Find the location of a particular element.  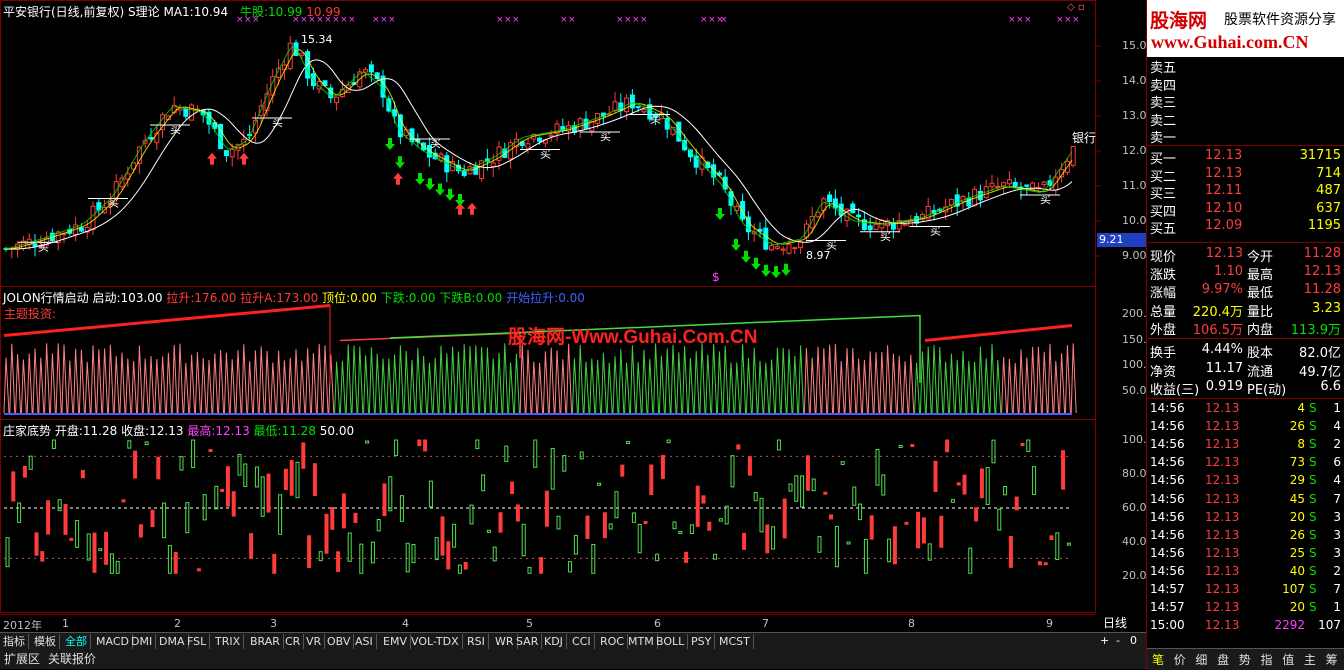

month-label: 4 is located at coordinates (405, 623).